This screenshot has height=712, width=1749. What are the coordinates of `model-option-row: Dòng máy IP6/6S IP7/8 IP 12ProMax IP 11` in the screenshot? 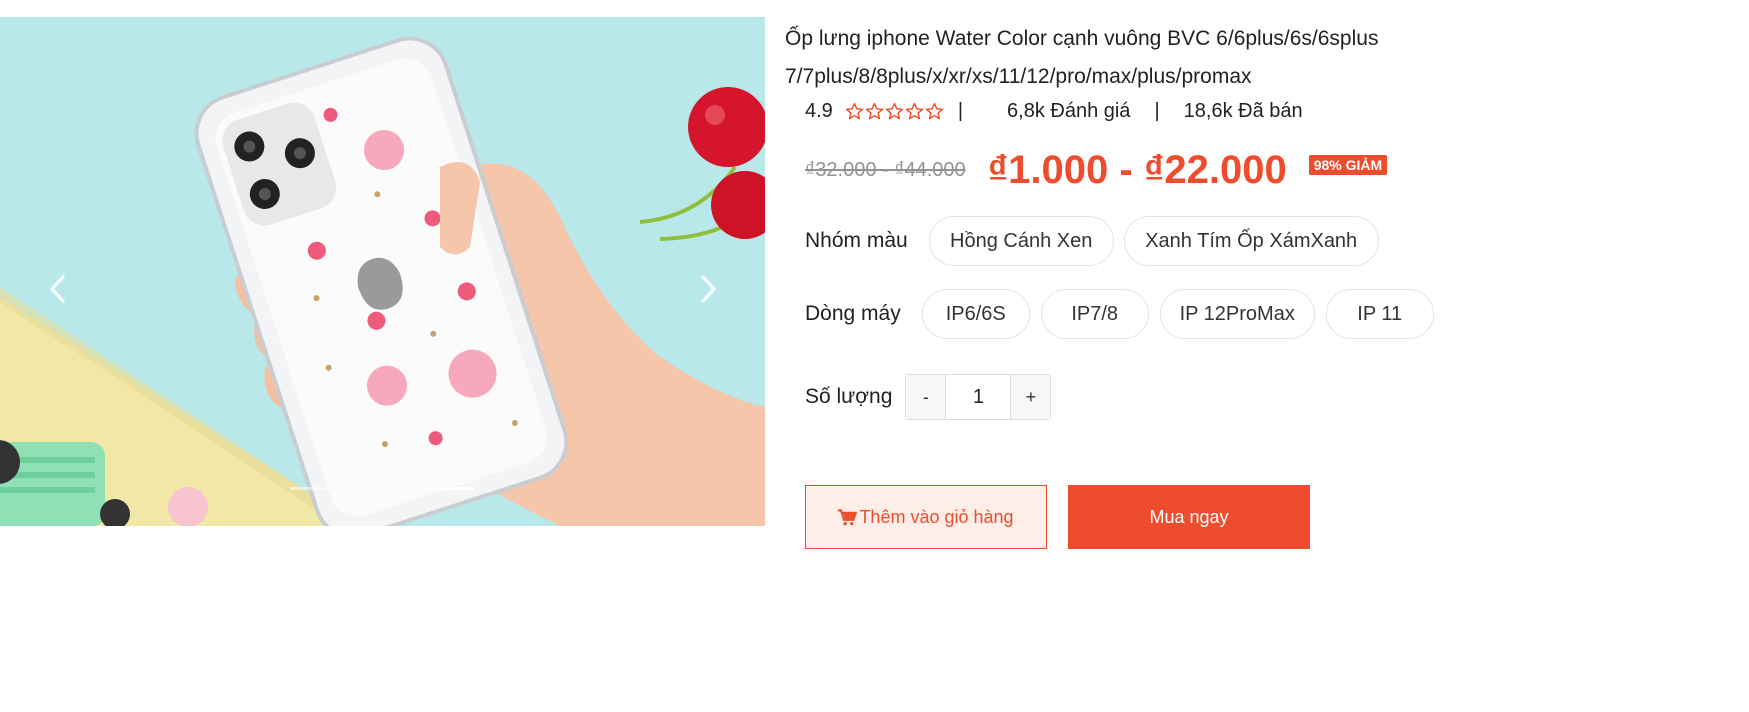 It's located at (1119, 314).